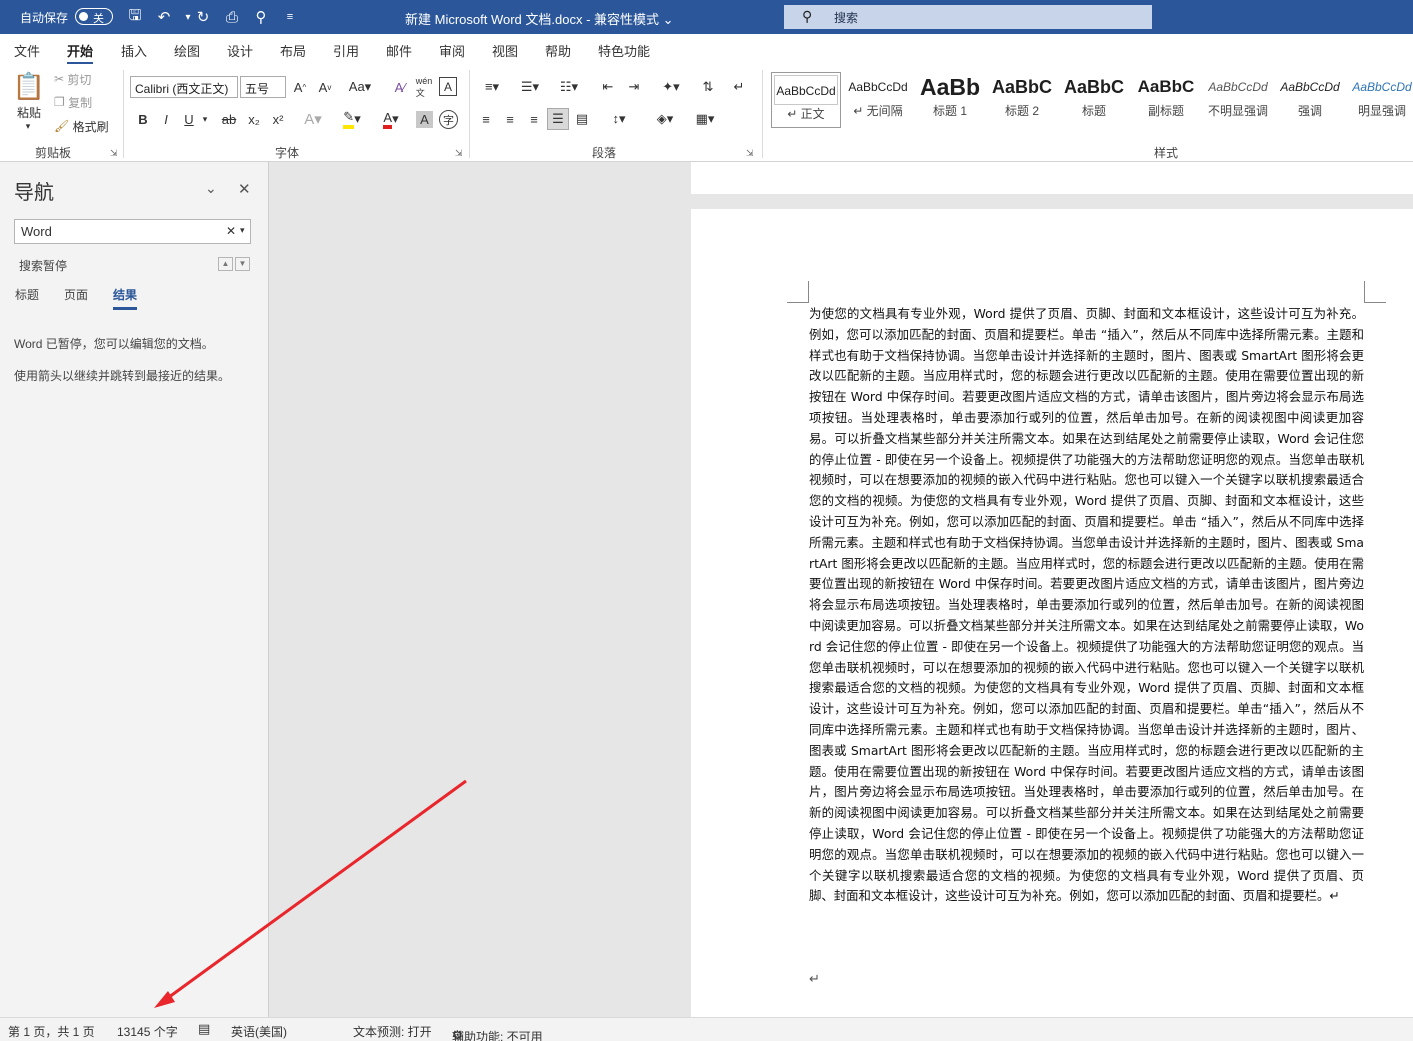 Image resolution: width=1413 pixels, height=1041 pixels. I want to click on paste-label: 粘贴, so click(29, 112).